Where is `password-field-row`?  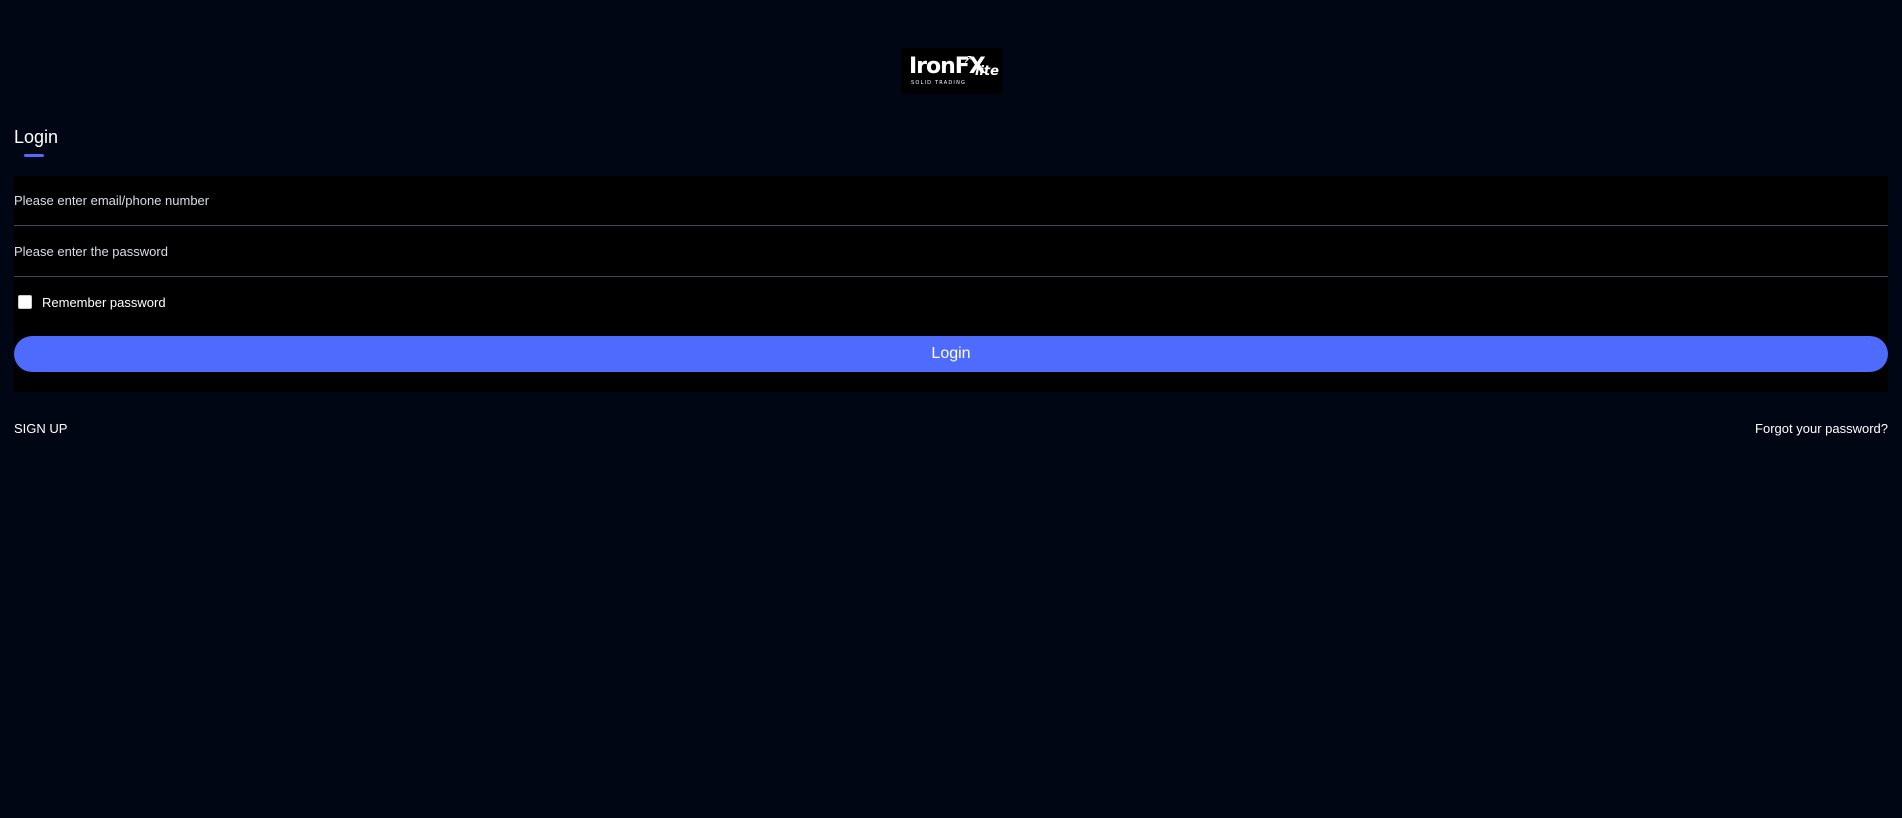 password-field-row is located at coordinates (951, 252).